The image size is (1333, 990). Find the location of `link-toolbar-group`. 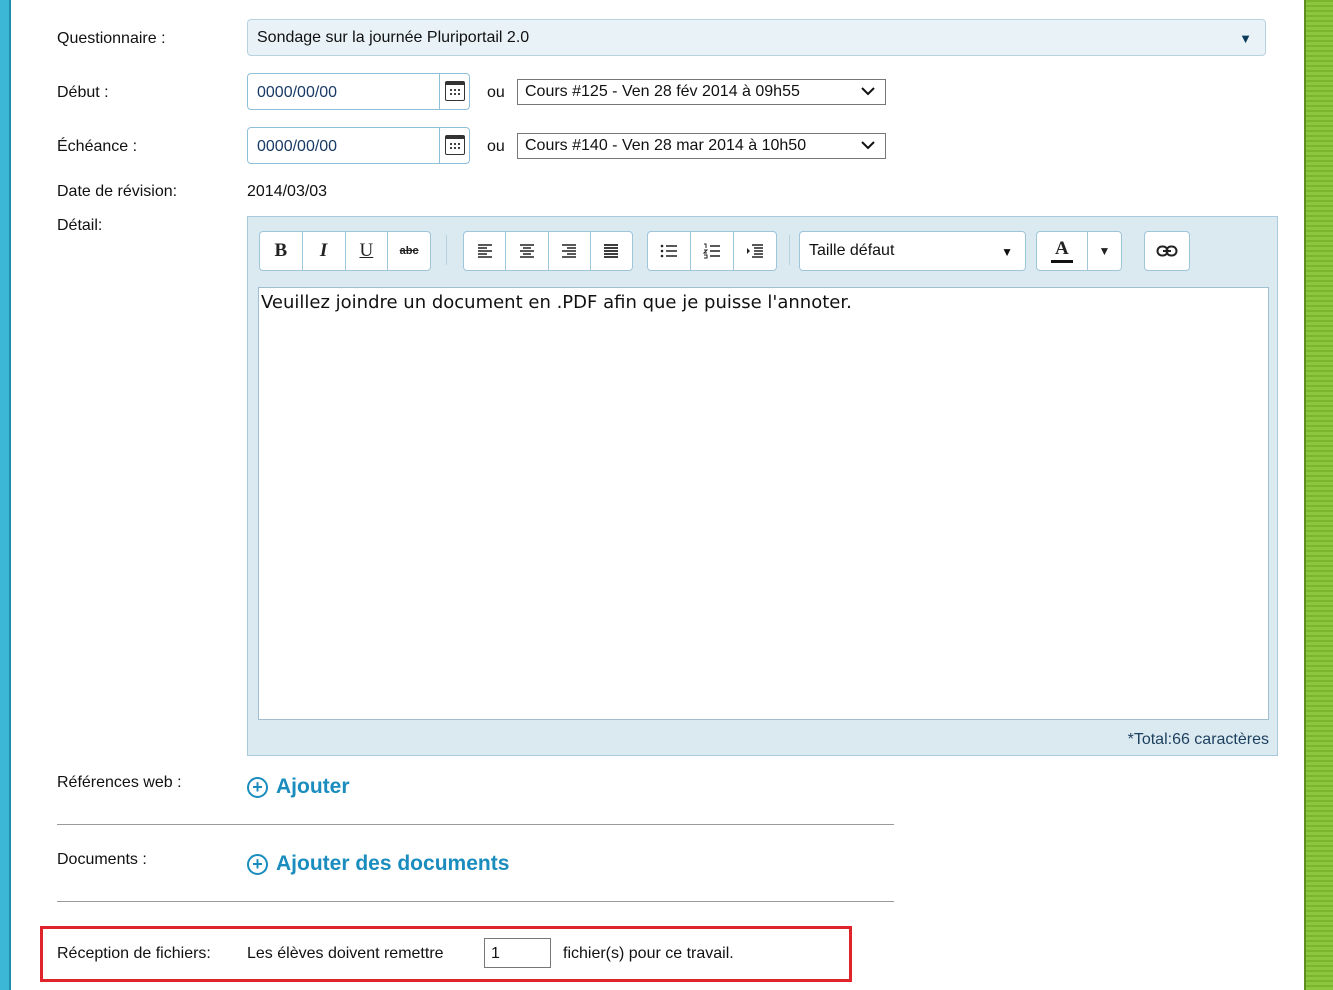

link-toolbar-group is located at coordinates (1167, 251).